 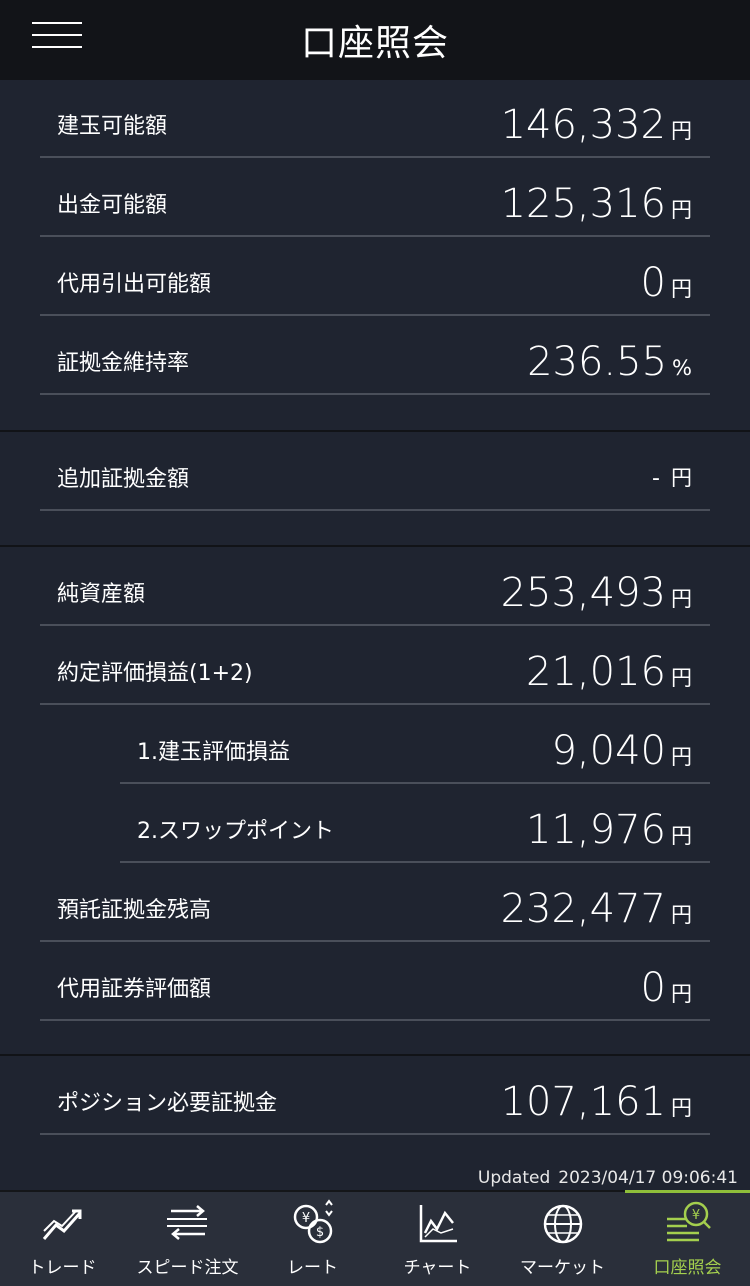 I want to click on row-net-assets: 純資産額 253,493 円, so click(x=375, y=586).